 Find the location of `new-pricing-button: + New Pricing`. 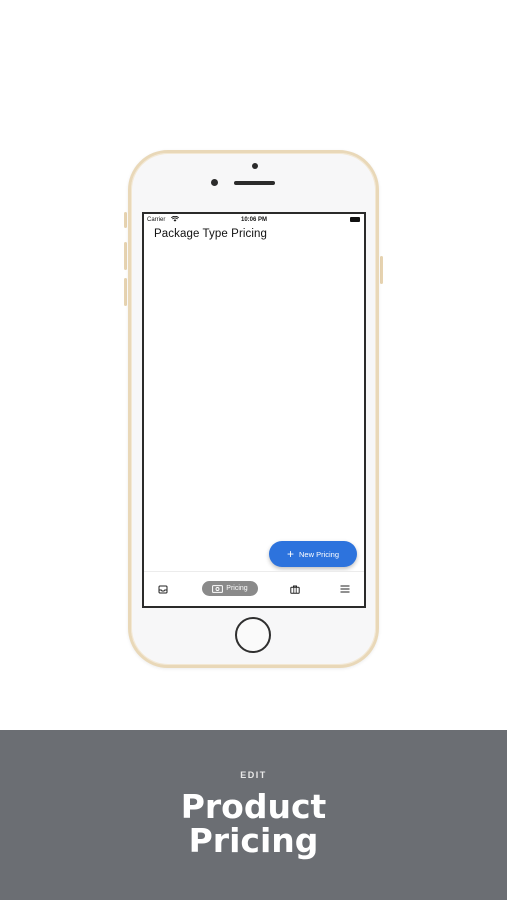

new-pricing-button: + New Pricing is located at coordinates (313, 554).